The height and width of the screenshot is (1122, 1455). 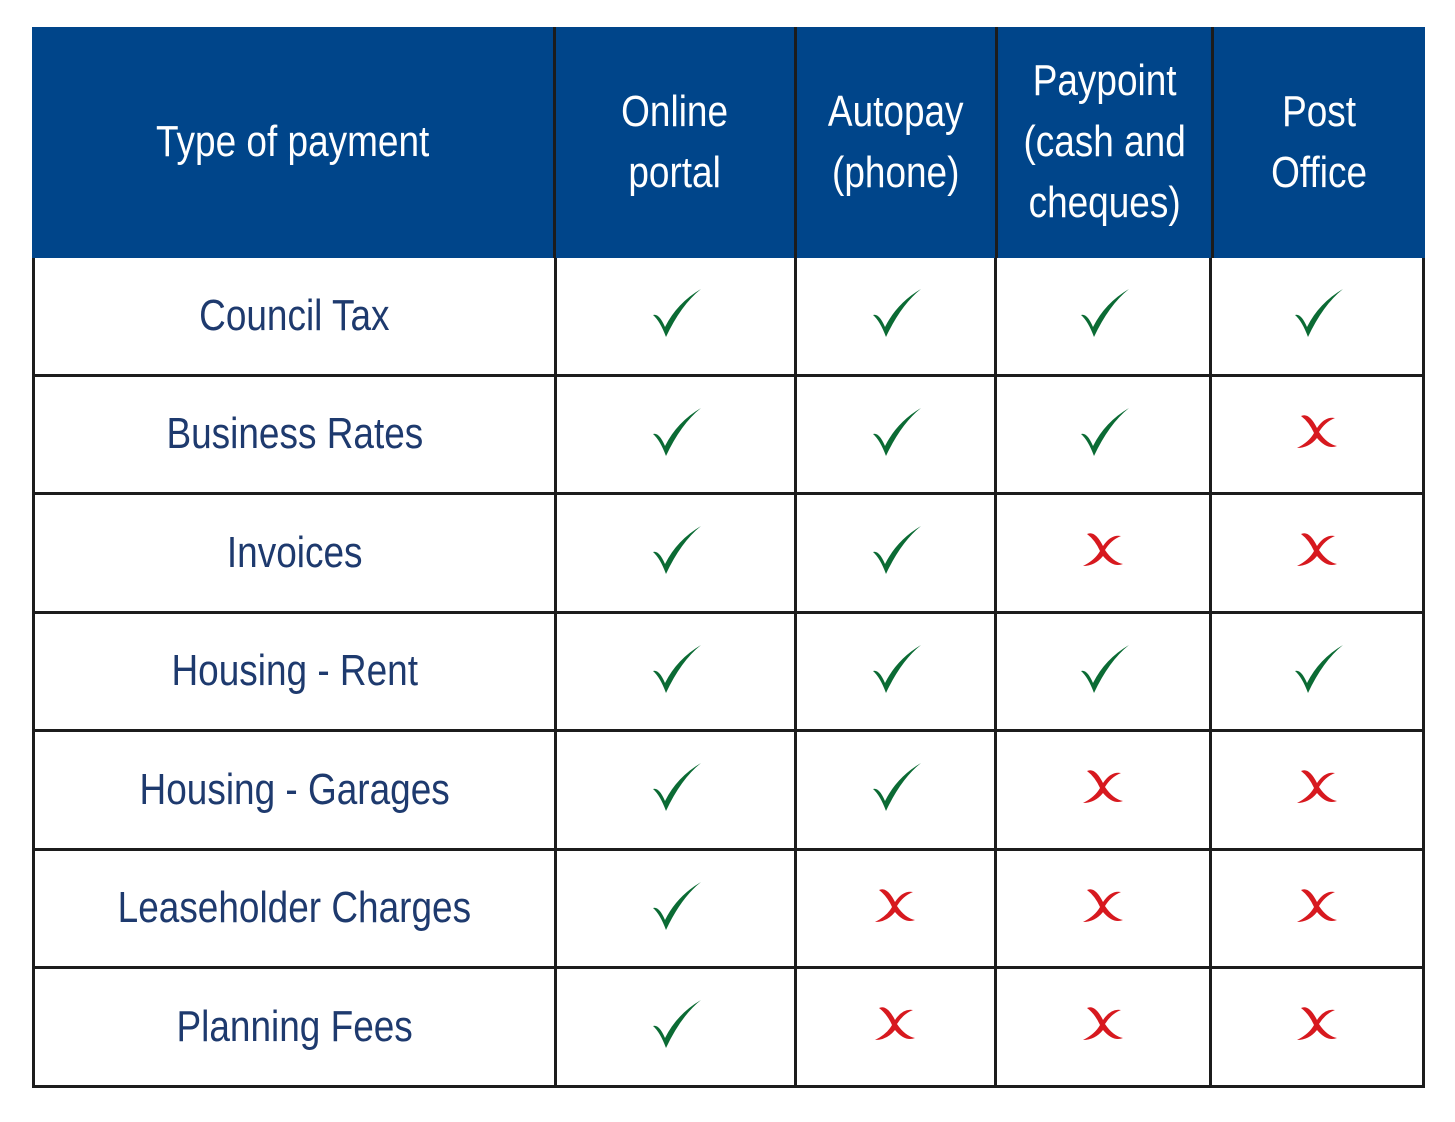 I want to click on payment-type-cell: Housing - Rent, so click(x=296, y=671).